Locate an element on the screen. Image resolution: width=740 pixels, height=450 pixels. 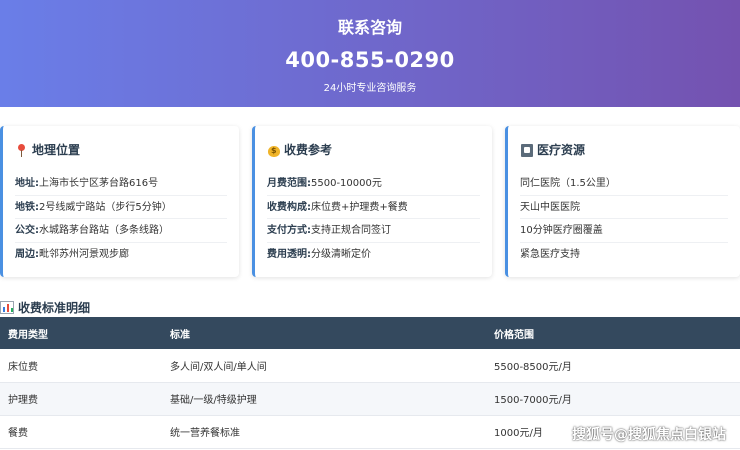
header-price-range: 价格范围 is located at coordinates (514, 335).